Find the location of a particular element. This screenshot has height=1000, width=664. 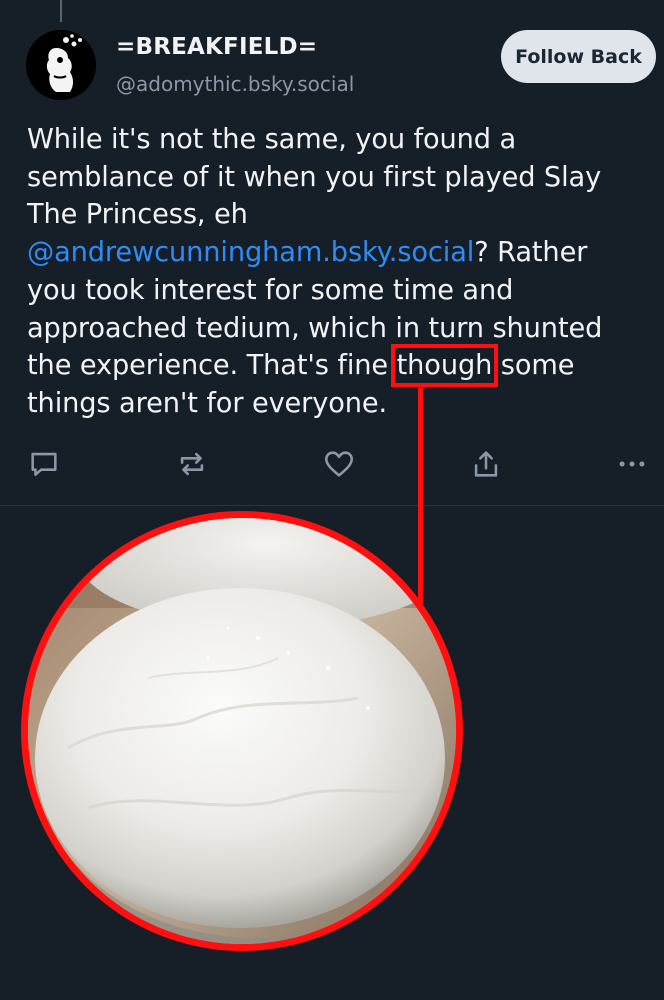

annotation-connector-line is located at coordinates (420, 496).